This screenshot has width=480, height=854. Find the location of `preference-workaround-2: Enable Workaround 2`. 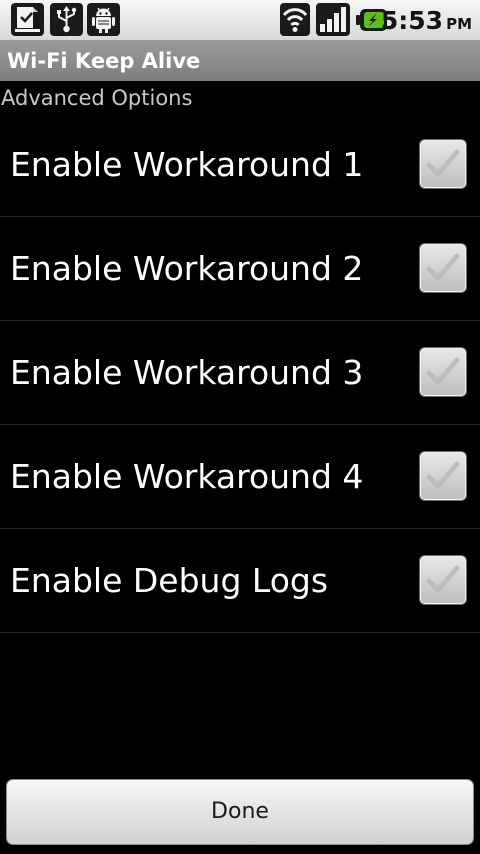

preference-workaround-2: Enable Workaround 2 is located at coordinates (240, 269).